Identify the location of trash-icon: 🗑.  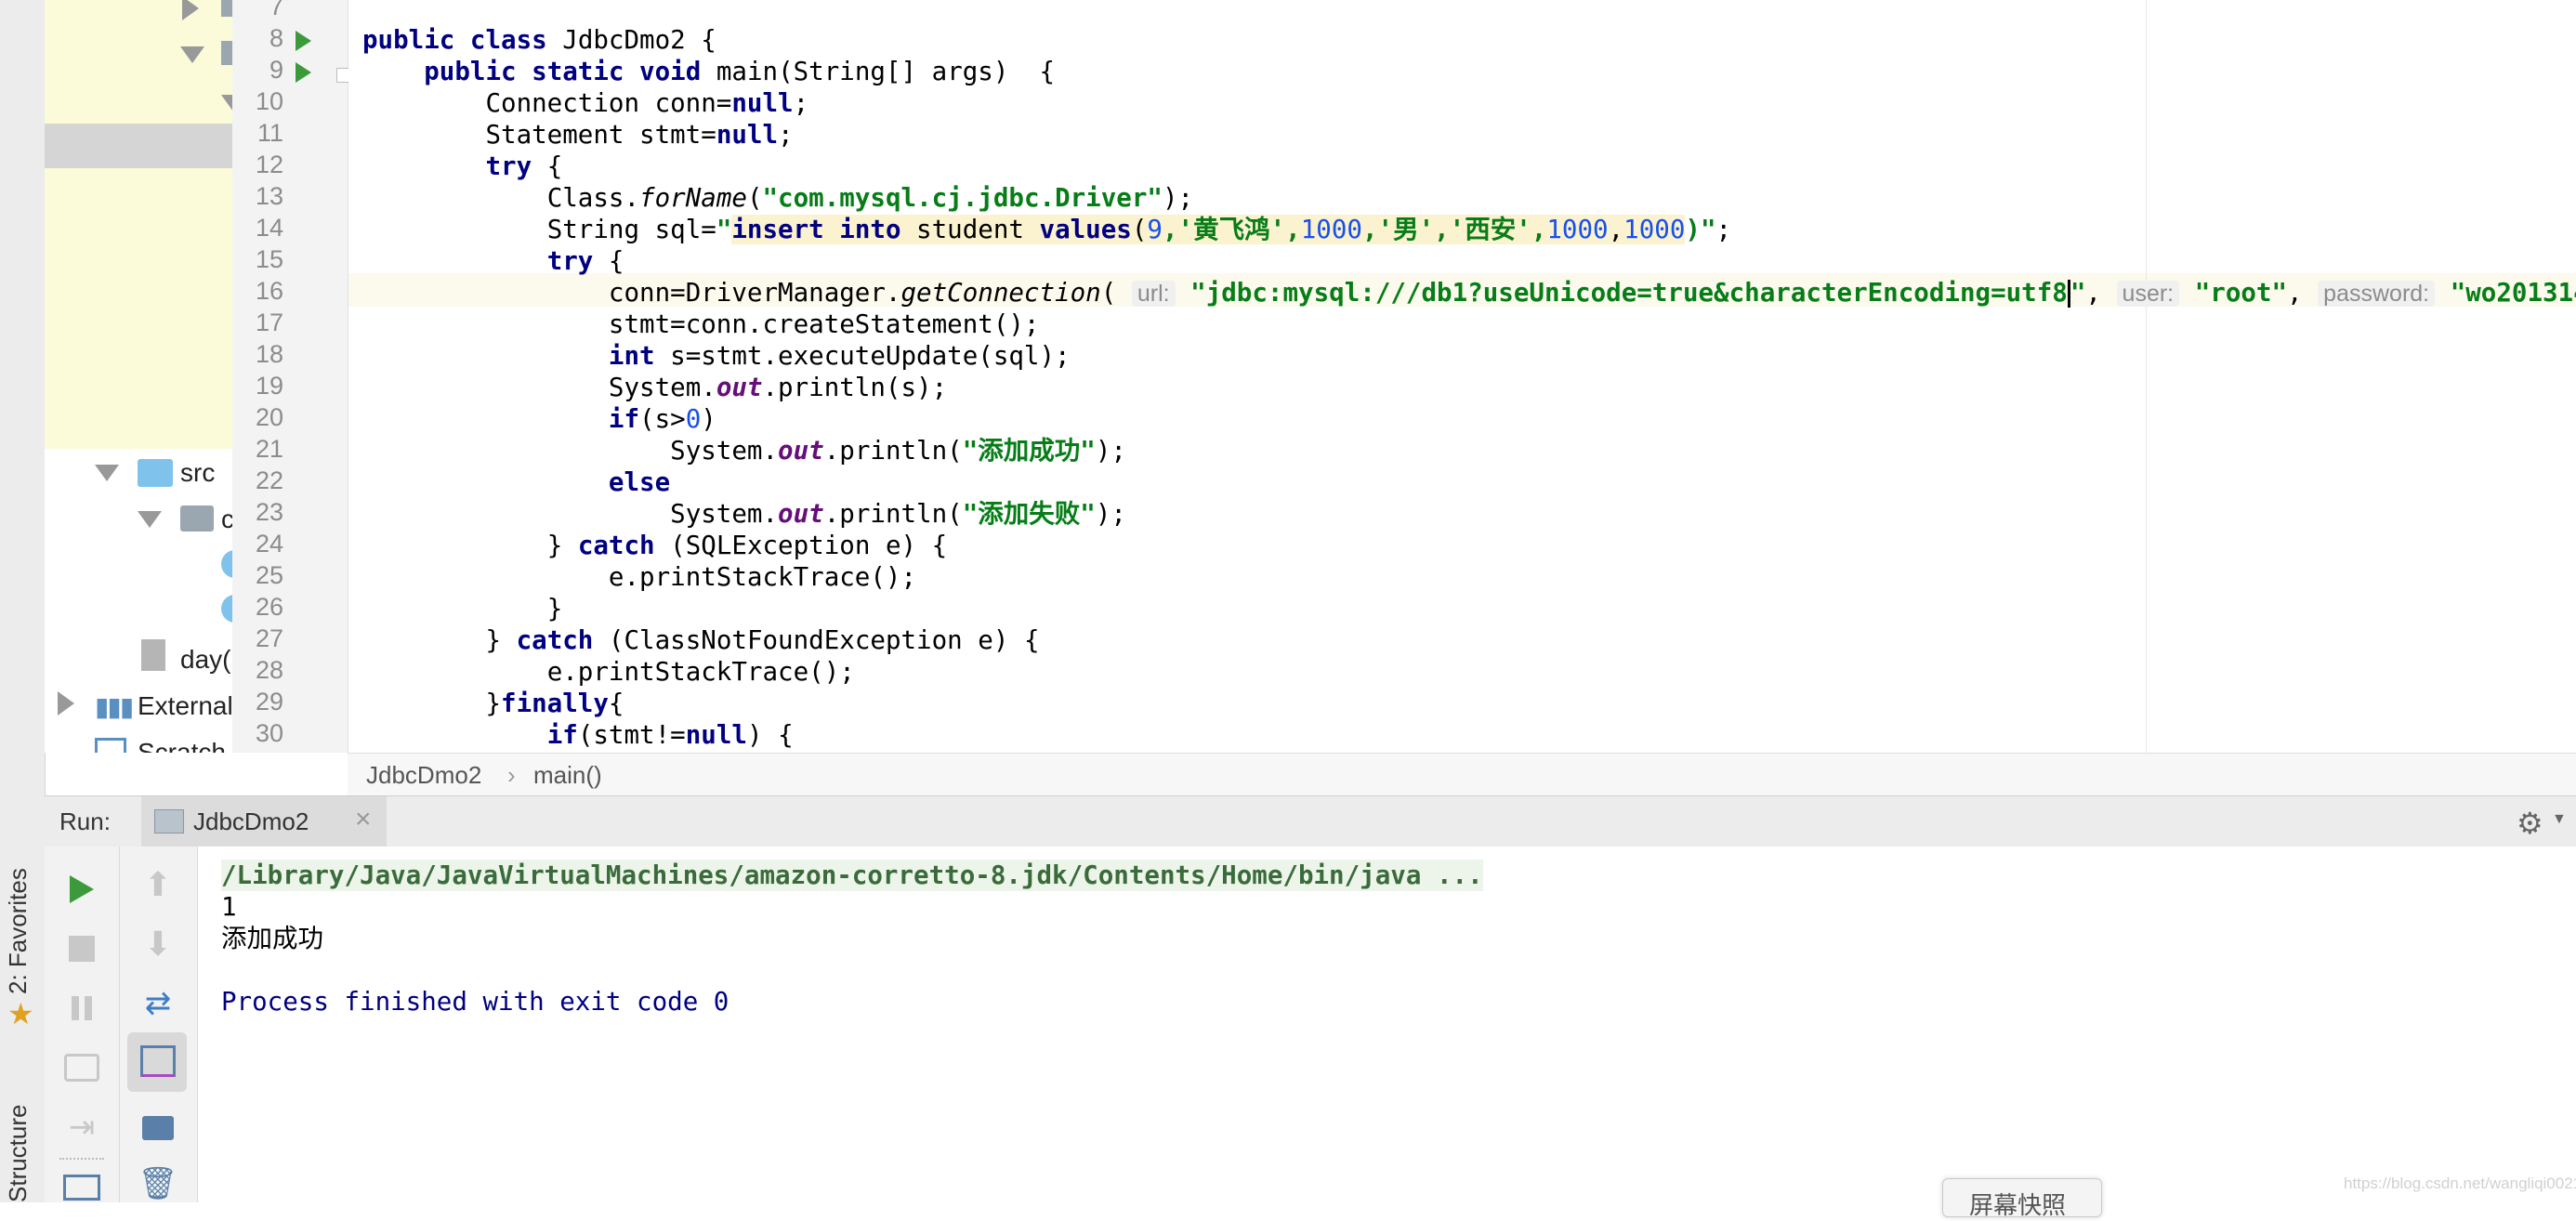
(158, 1183).